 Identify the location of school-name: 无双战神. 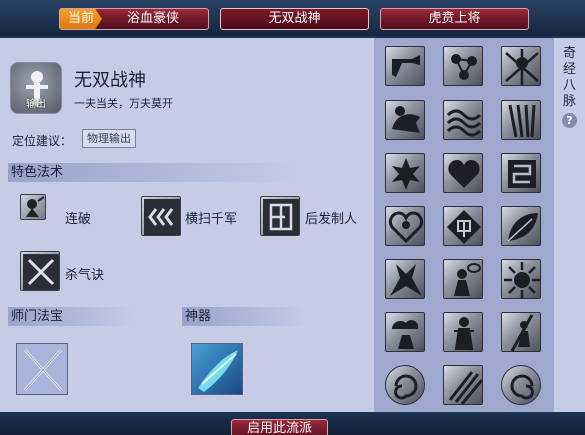
(110, 80).